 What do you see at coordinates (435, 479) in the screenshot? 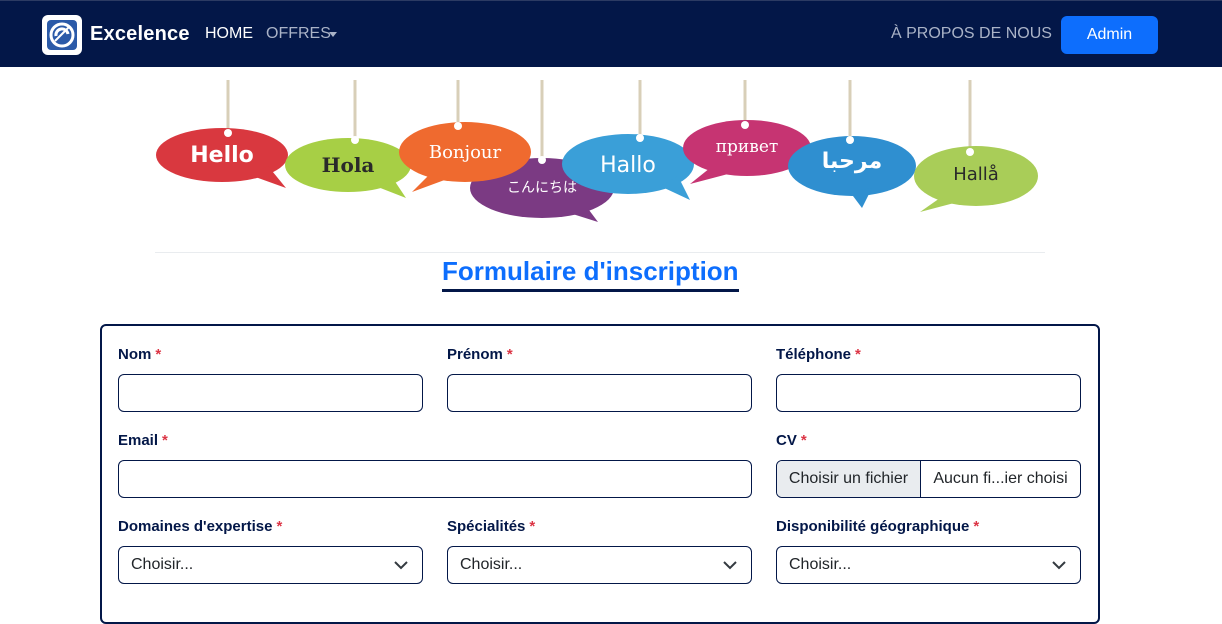
I see `email-input` at bounding box center [435, 479].